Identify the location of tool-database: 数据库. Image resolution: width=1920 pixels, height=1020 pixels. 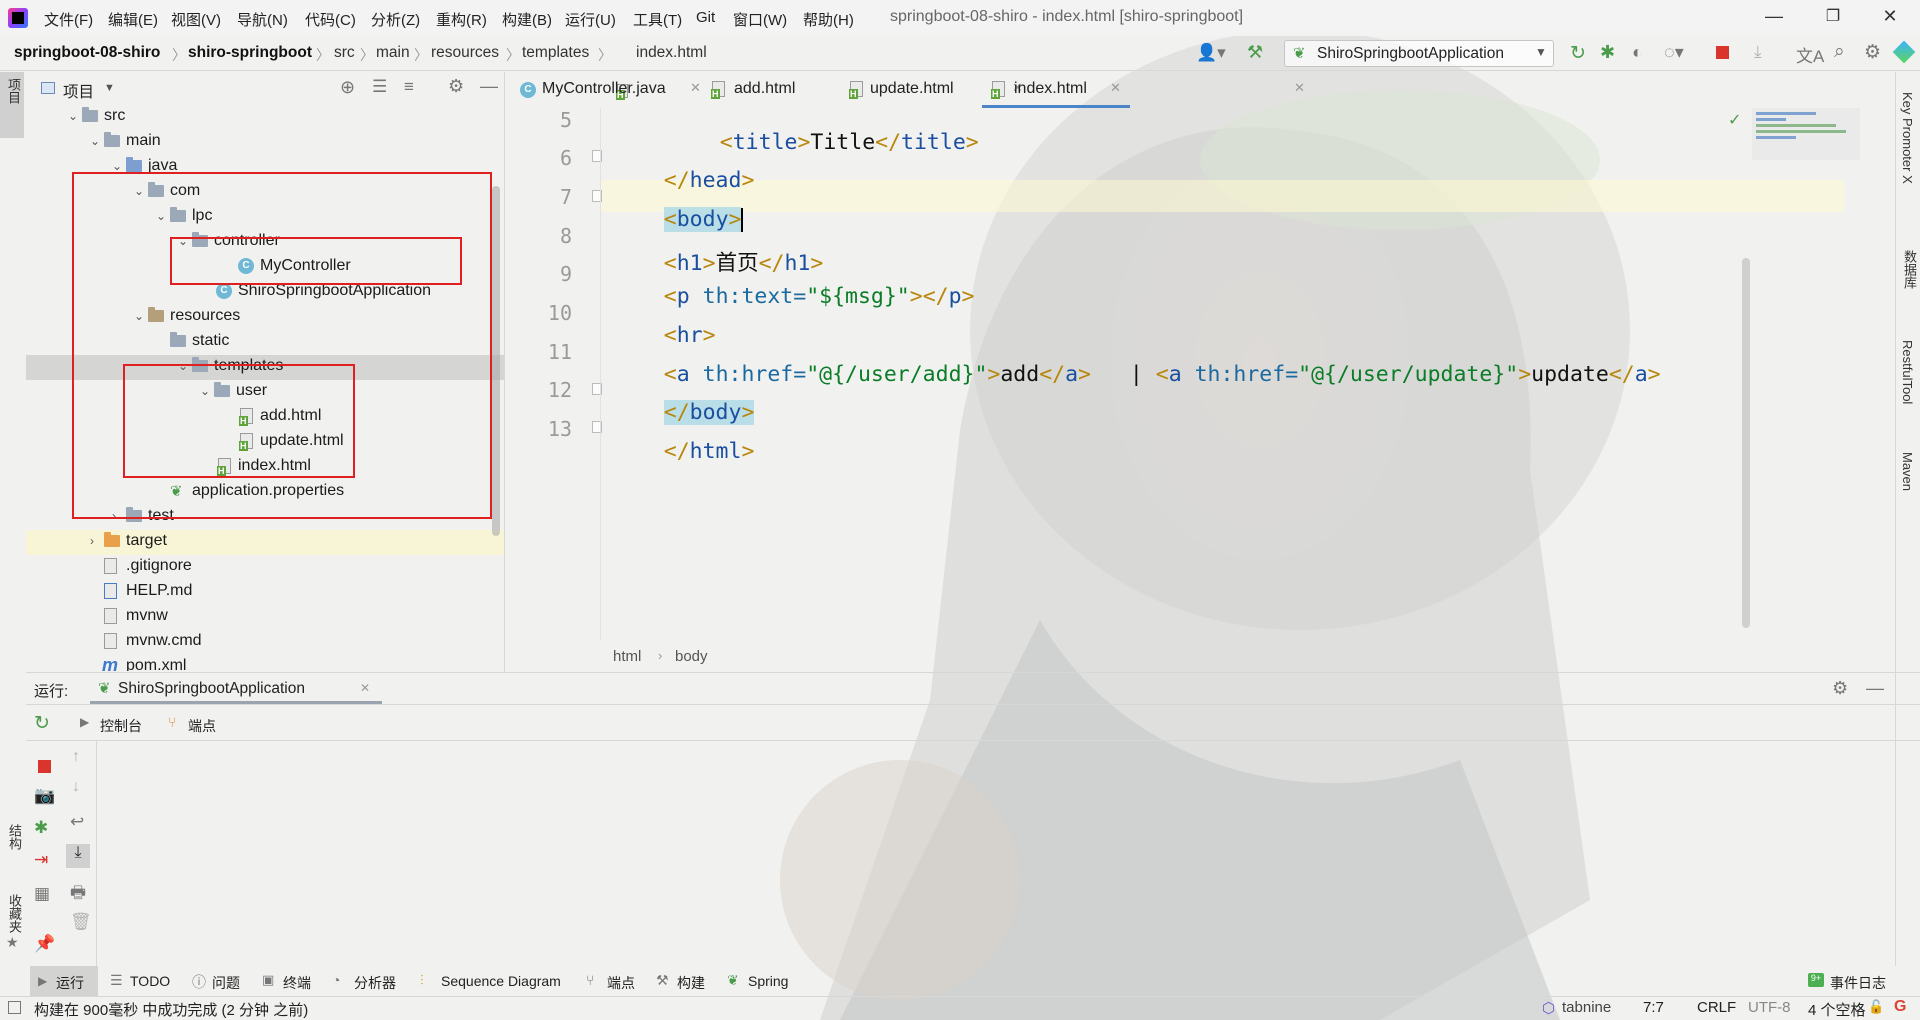
(1909, 269).